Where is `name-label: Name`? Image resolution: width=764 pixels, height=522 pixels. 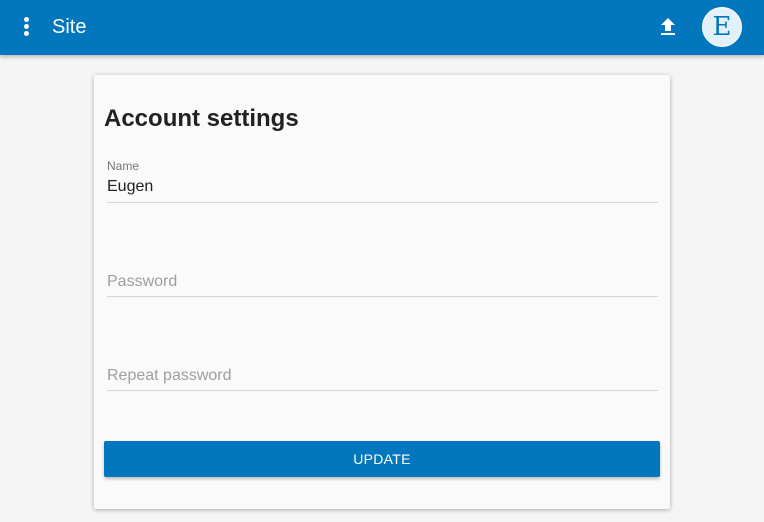
name-label: Name is located at coordinates (123, 166).